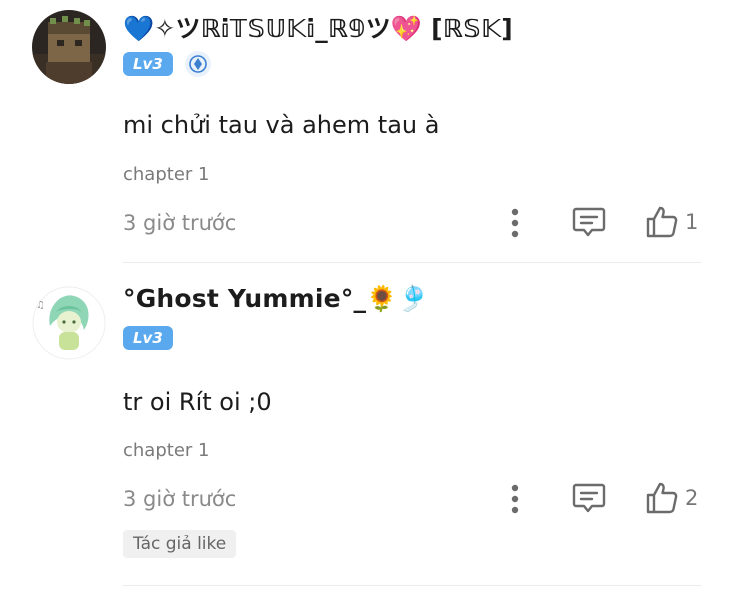  I want to click on avatar, so click(69, 47).